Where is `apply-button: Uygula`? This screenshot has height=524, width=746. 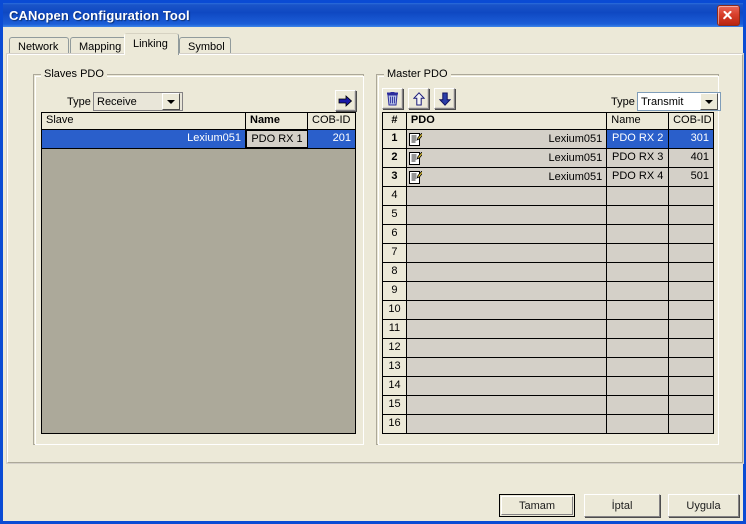 apply-button: Uygula is located at coordinates (703, 505).